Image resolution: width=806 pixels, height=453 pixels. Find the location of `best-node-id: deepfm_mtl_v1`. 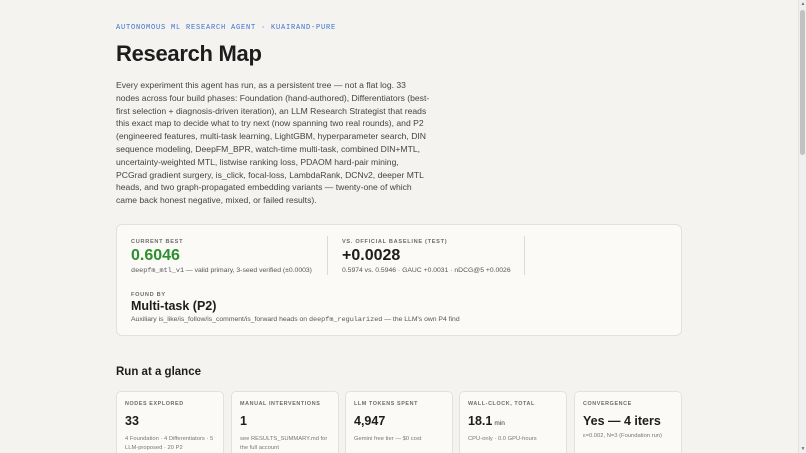

best-node-id: deepfm_mtl_v1 is located at coordinates (158, 271).